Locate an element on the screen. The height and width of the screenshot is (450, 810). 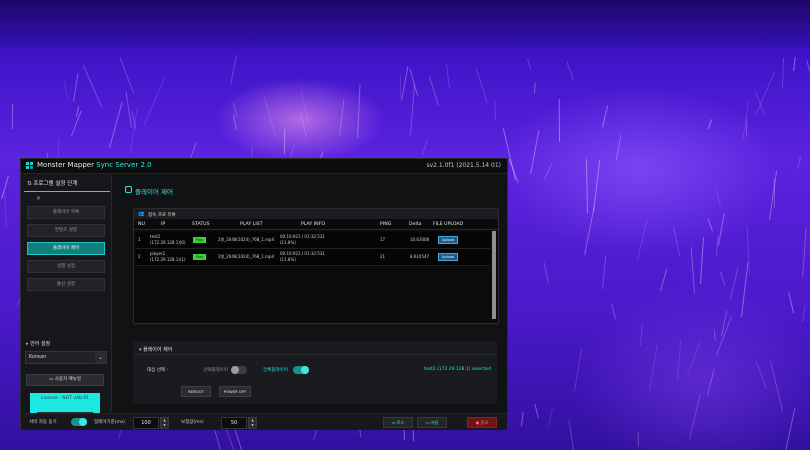
reboot-button: REBOOT is located at coordinates (196, 391).